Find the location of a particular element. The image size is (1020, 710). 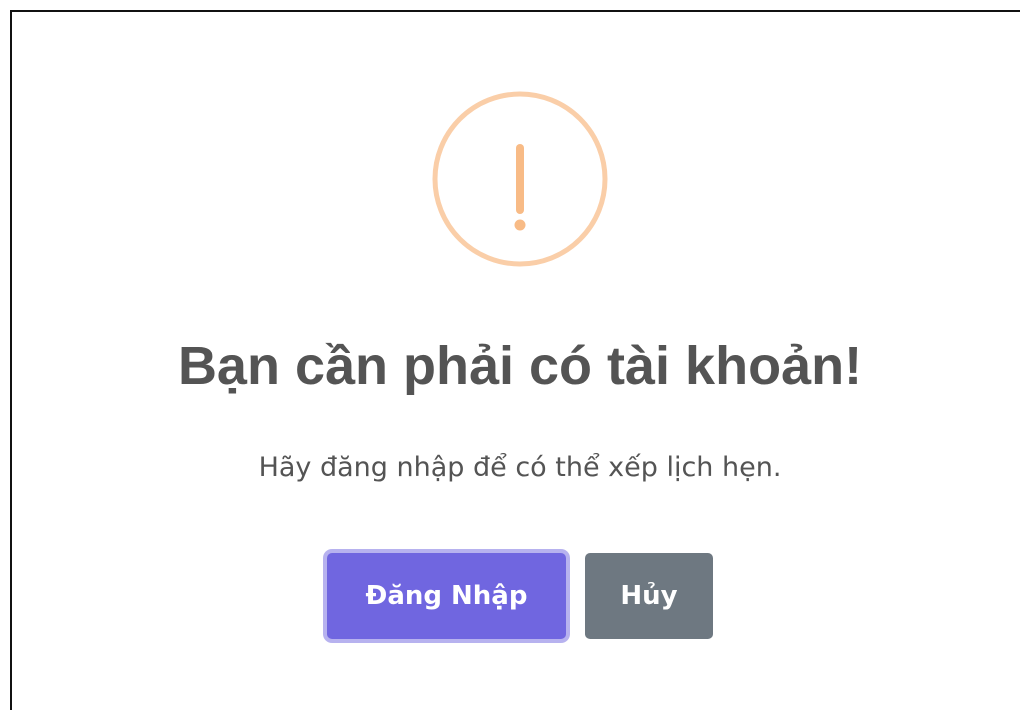

cancel-button: Hủy is located at coordinates (649, 596).